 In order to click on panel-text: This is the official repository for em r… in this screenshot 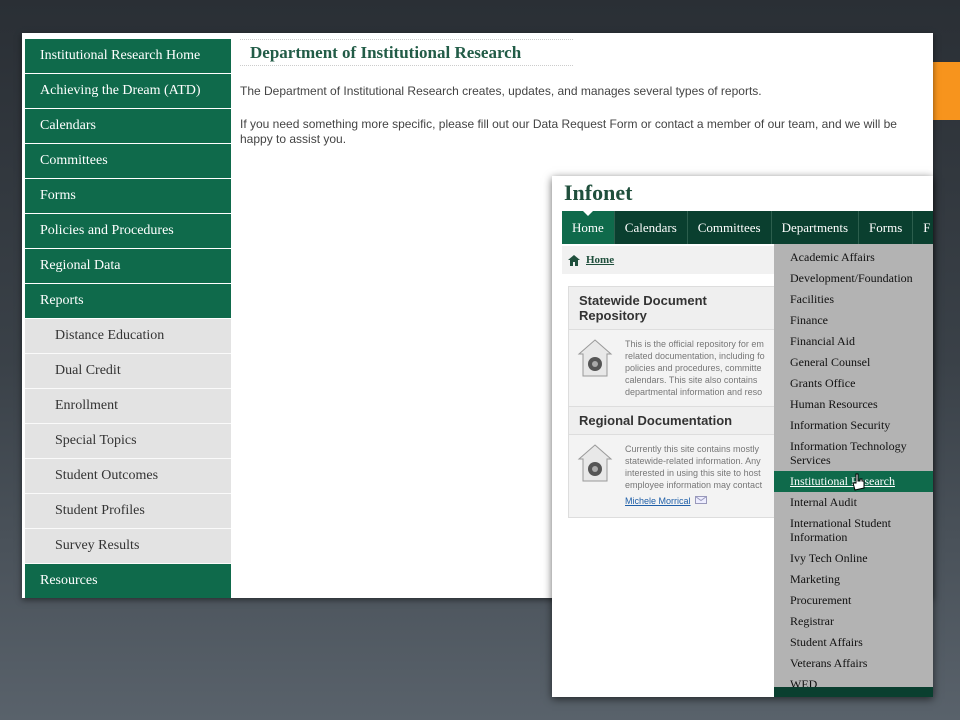, I will do `click(695, 368)`.